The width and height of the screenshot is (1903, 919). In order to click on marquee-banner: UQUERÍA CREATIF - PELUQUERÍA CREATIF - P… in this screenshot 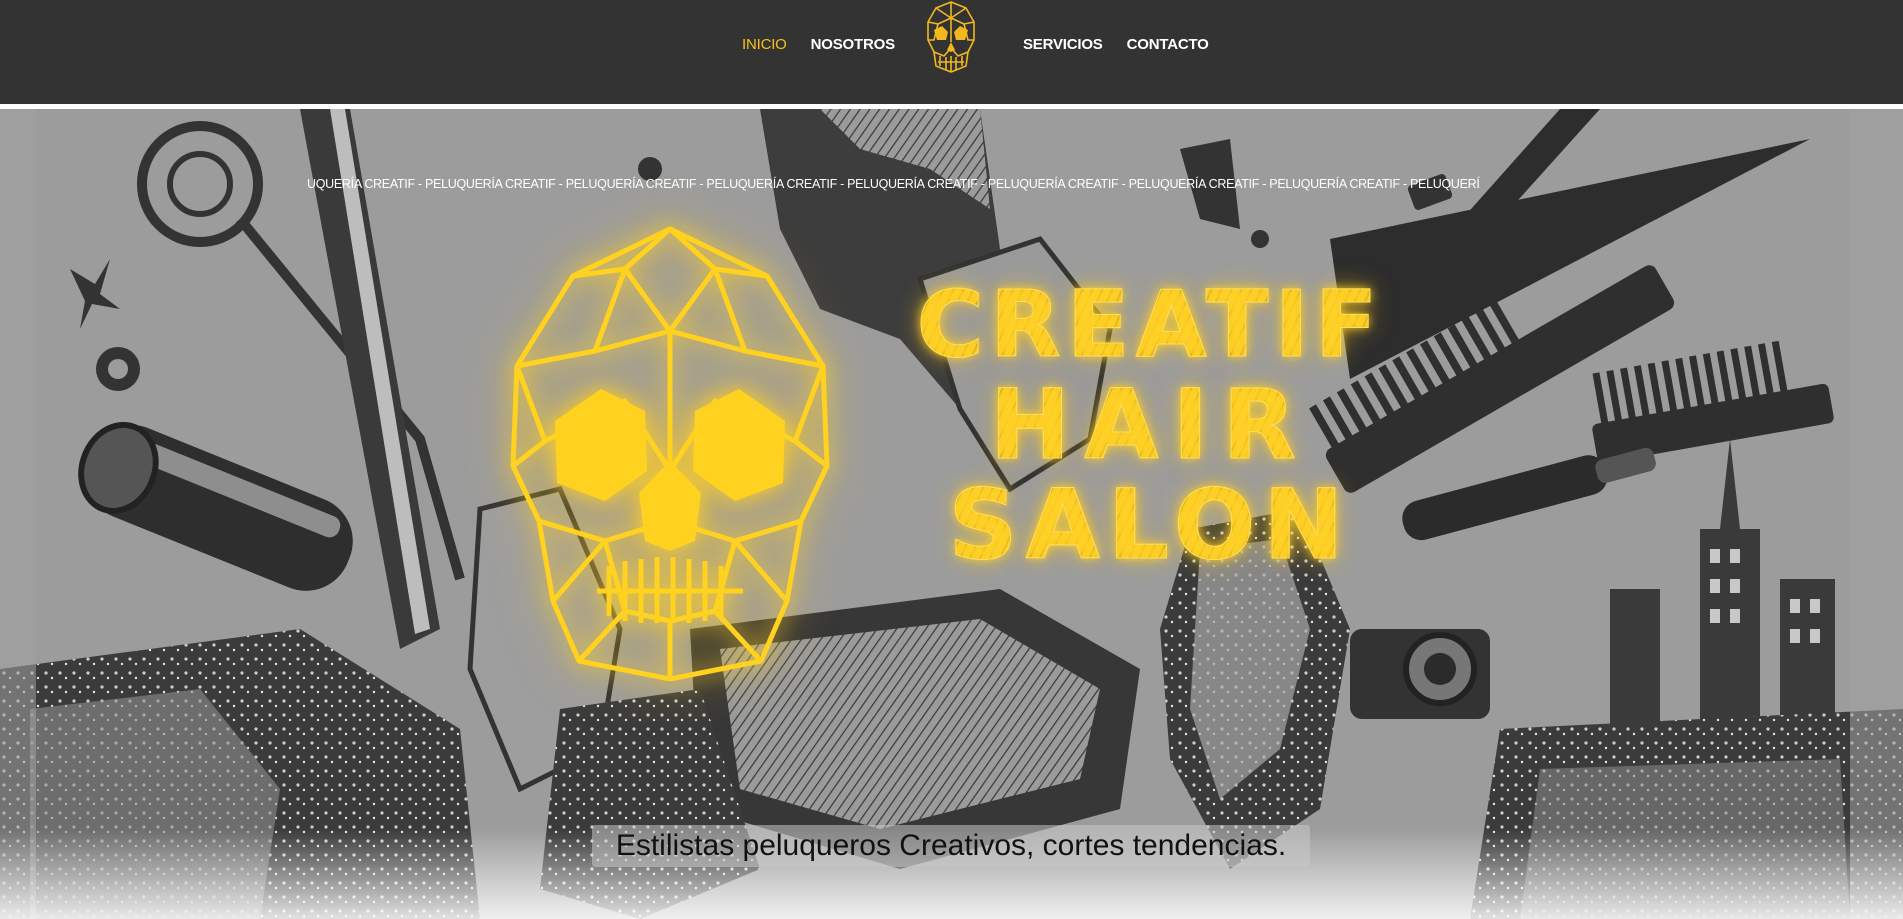, I will do `click(893, 183)`.